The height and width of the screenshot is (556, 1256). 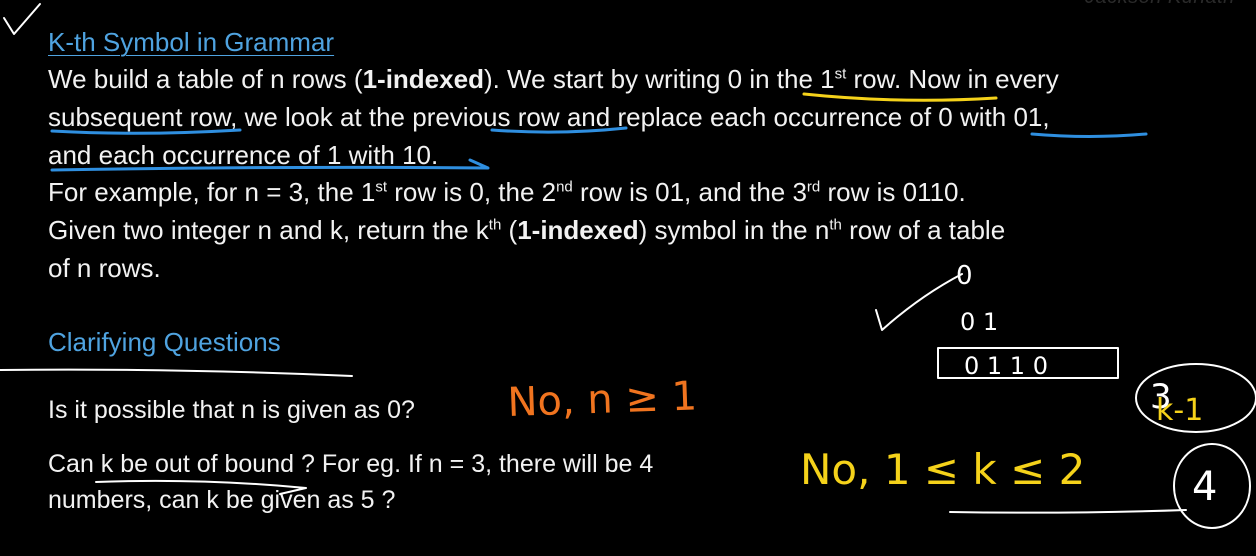 I want to click on hw-row-3: 0 1 1 0, so click(x=1006, y=366).